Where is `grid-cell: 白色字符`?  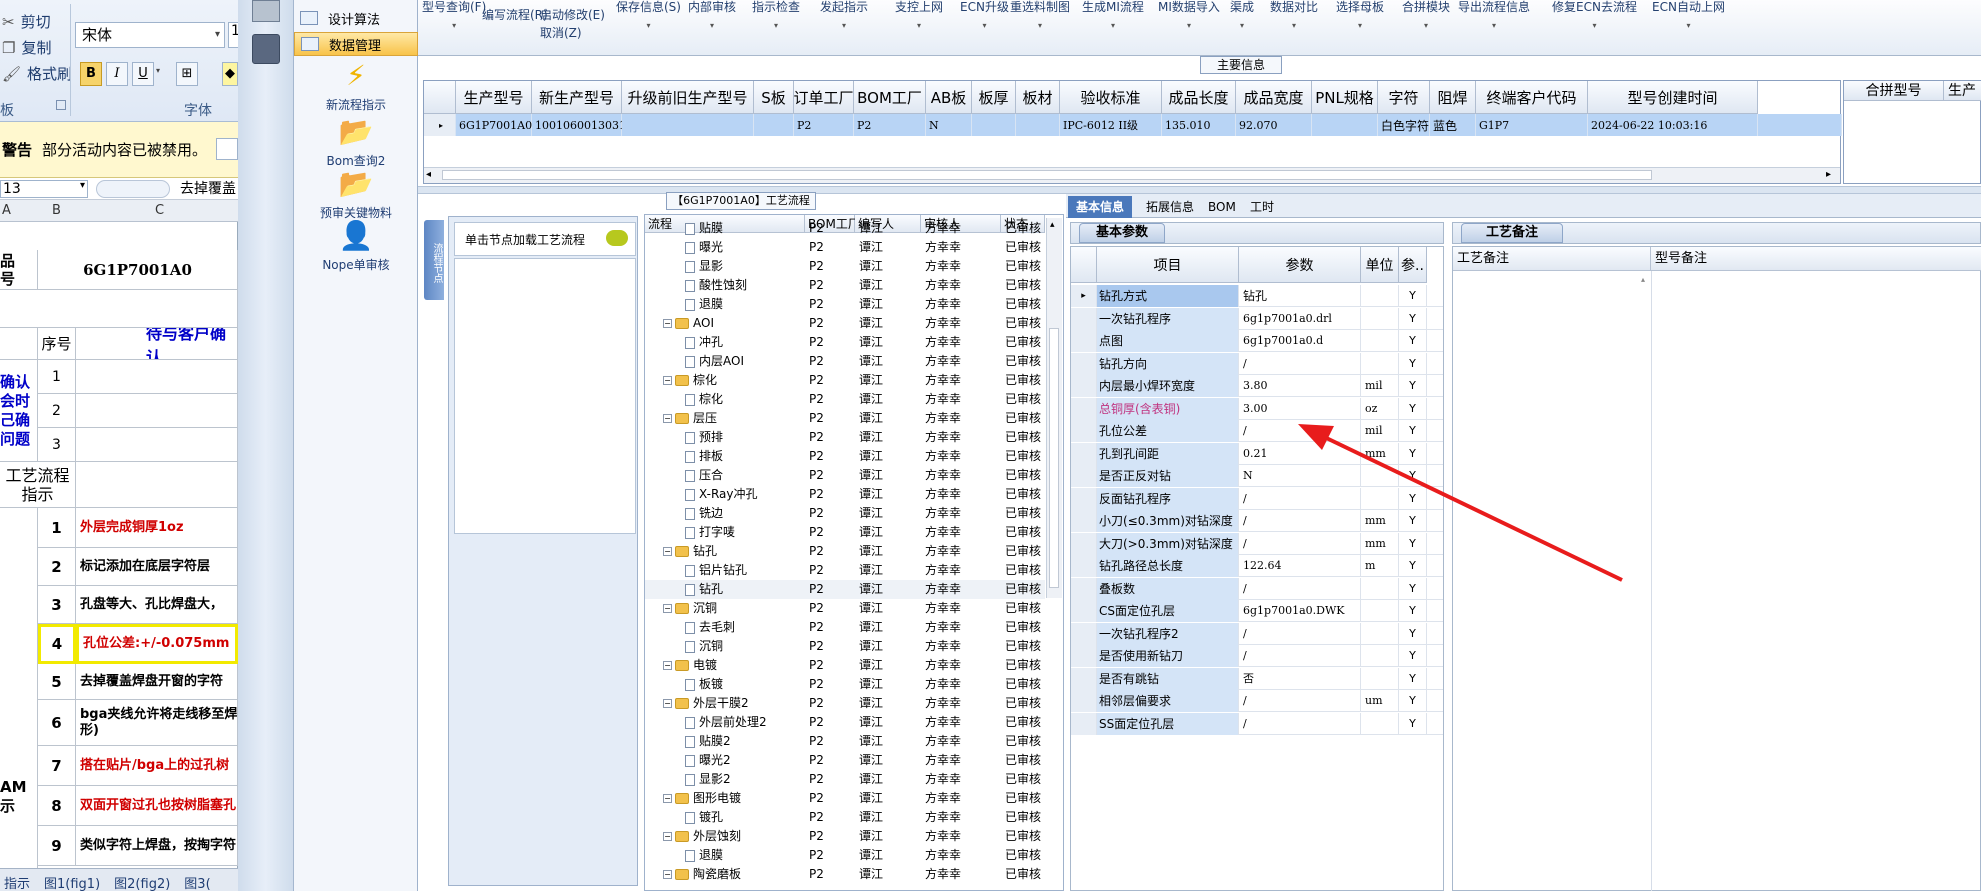
grid-cell: 白色字符 is located at coordinates (1404, 125).